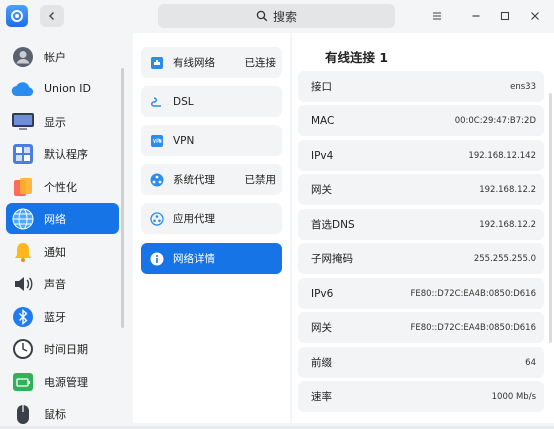  I want to click on battery-icon, so click(23, 382).